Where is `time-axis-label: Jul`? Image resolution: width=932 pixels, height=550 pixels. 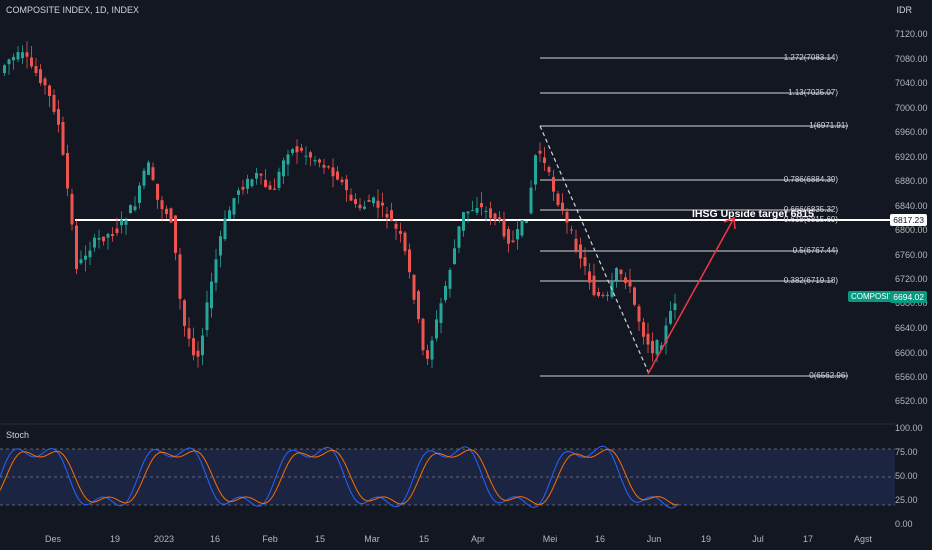 time-axis-label: Jul is located at coordinates (758, 539).